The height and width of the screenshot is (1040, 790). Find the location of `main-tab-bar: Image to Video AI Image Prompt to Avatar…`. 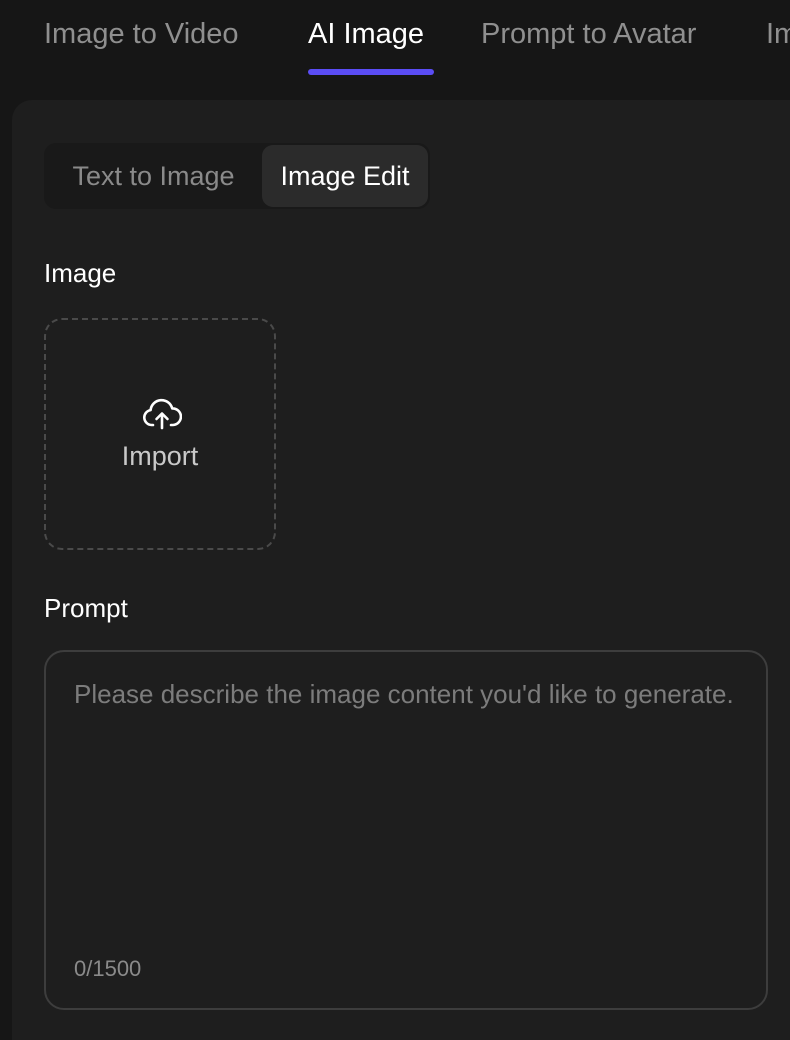

main-tab-bar: Image to Video AI Image Prompt to Avatar… is located at coordinates (395, 40).